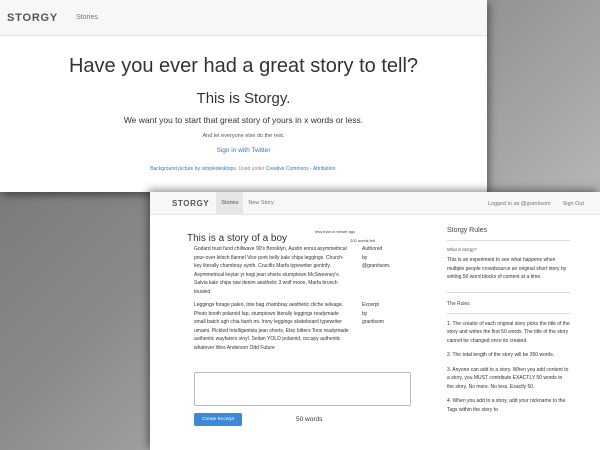 The image size is (600, 450). I want to click on tab-stories: Stories, so click(230, 203).